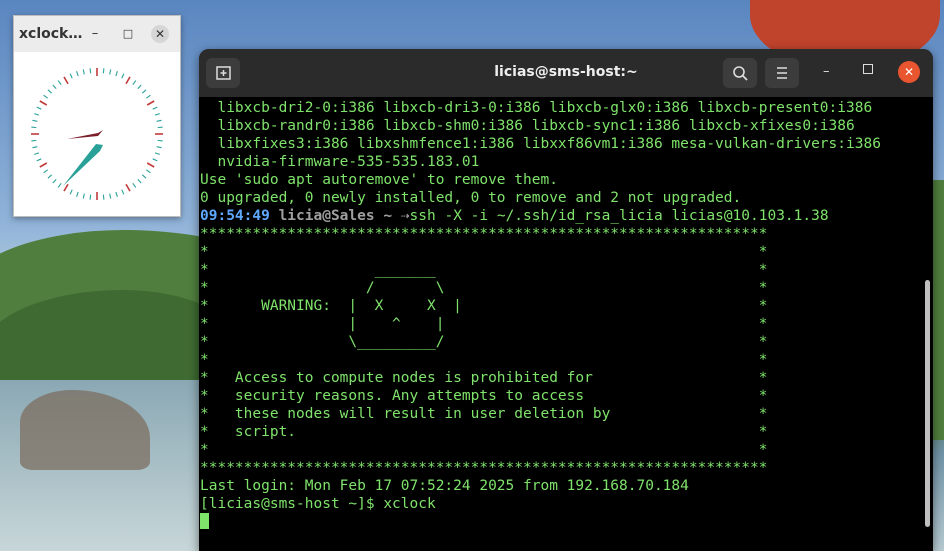  Describe the element at coordinates (566, 73) in the screenshot. I see `terminal-headerbar: licias@sms-host:~ – ✕` at that location.